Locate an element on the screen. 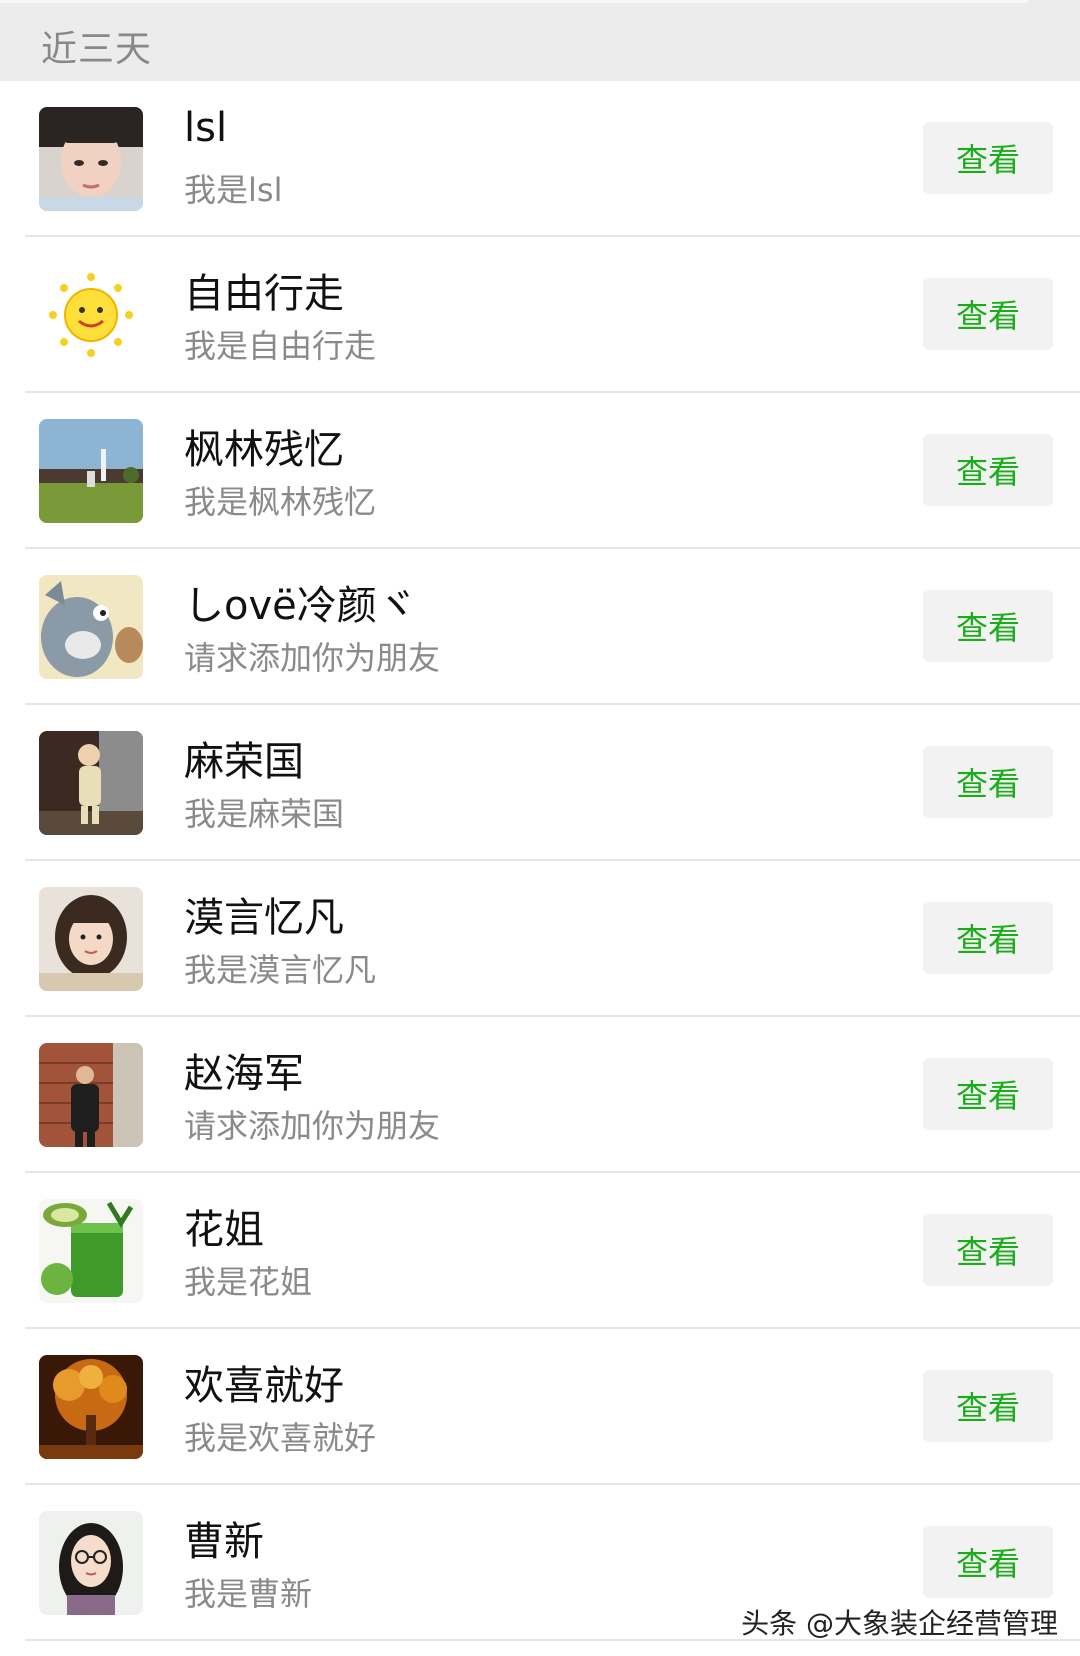  request-message: 我是漠言忆凡 is located at coordinates (280, 970).